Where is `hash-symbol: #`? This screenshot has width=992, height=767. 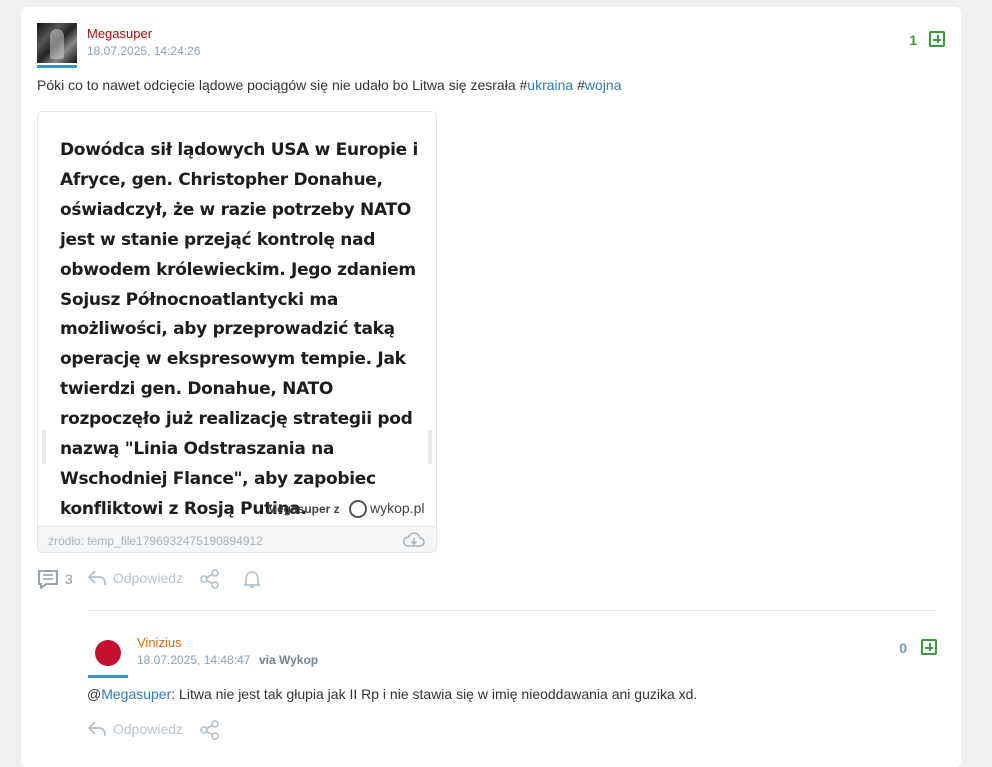
hash-symbol: # is located at coordinates (581, 85).